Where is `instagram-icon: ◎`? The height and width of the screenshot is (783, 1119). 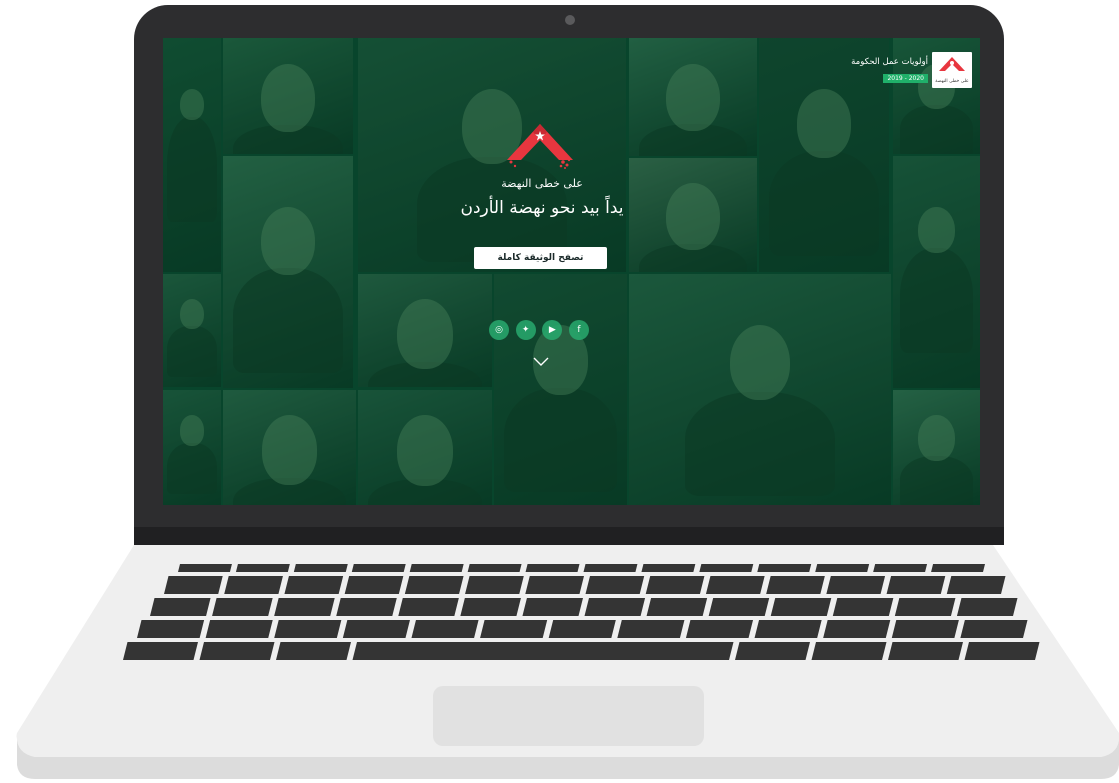 instagram-icon: ◎ is located at coordinates (499, 330).